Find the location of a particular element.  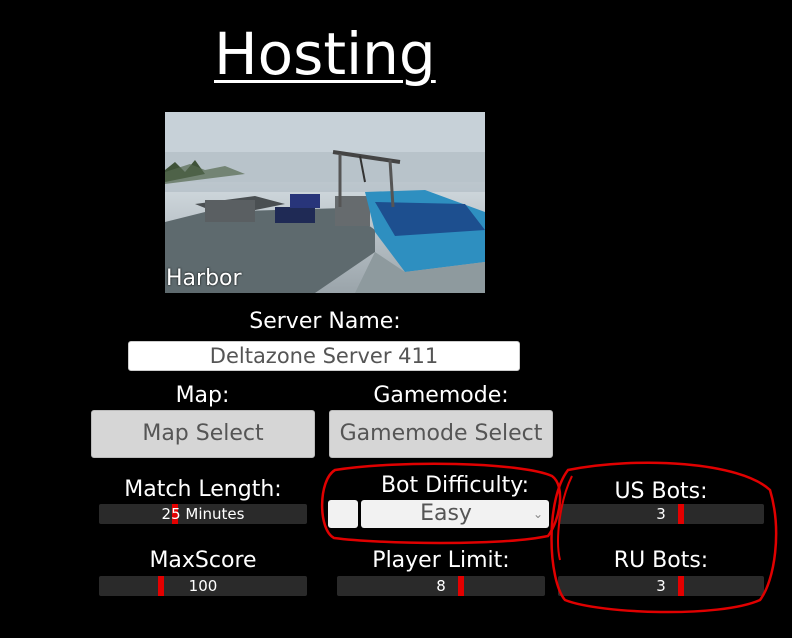

bot-difficulty-toggle is located at coordinates (343, 514).